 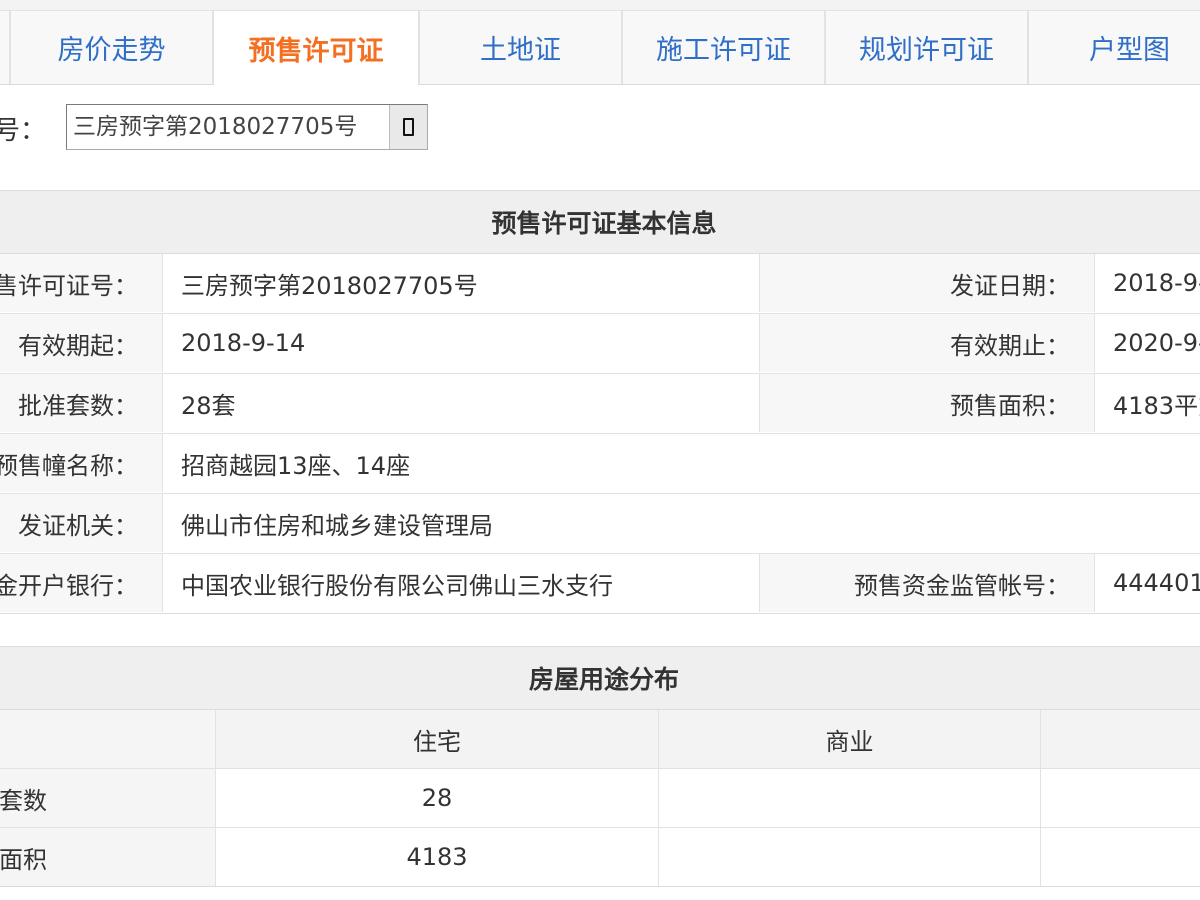 I want to click on column-header: 住宅, so click(x=436, y=739).